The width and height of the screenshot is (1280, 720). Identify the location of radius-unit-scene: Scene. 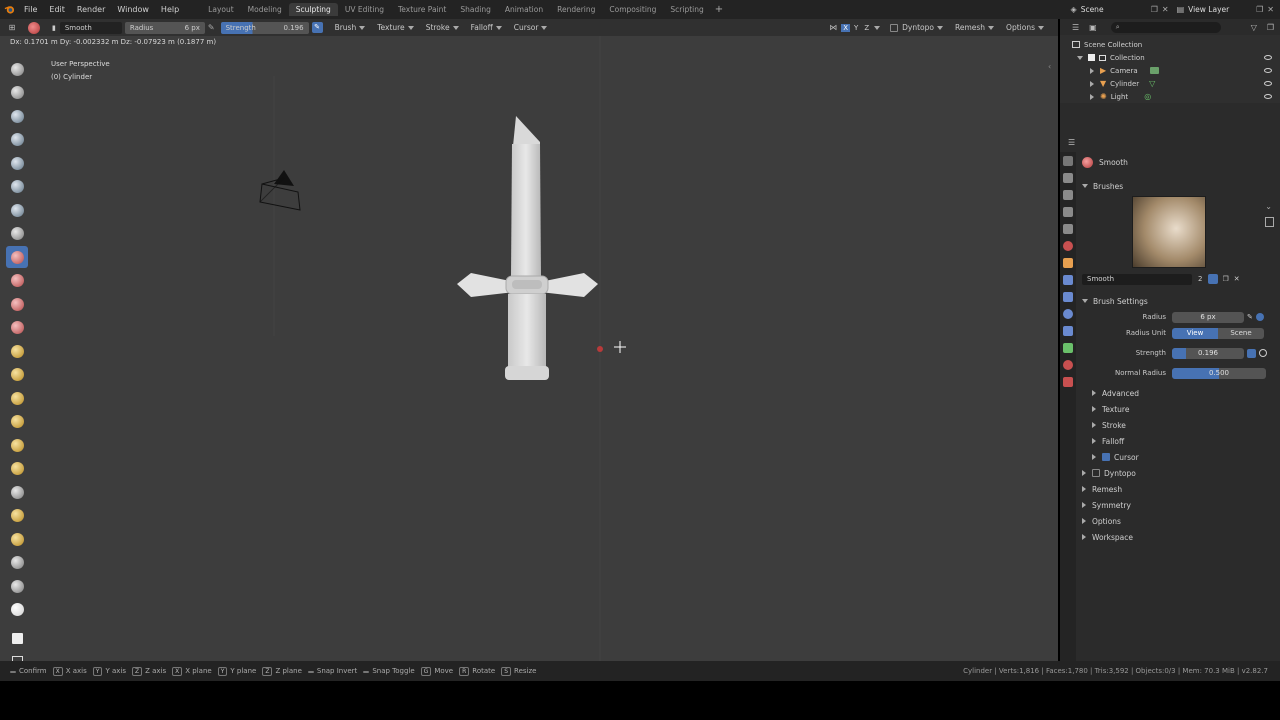
(1241, 333).